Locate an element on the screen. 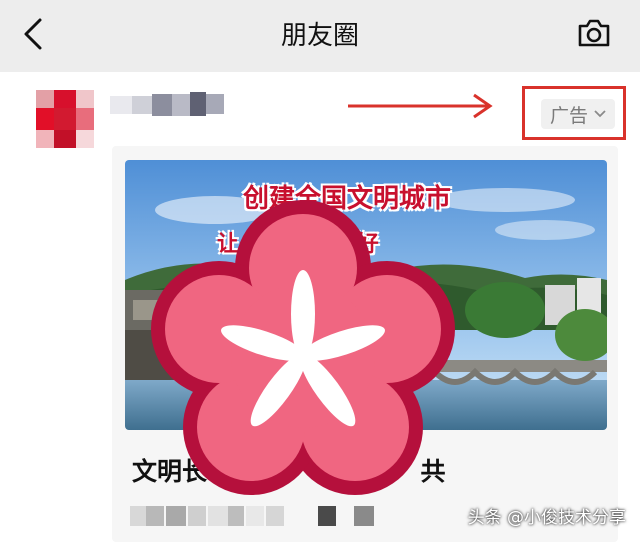 This screenshot has height=542, width=640. ad-label-button: 广告 is located at coordinates (578, 114).